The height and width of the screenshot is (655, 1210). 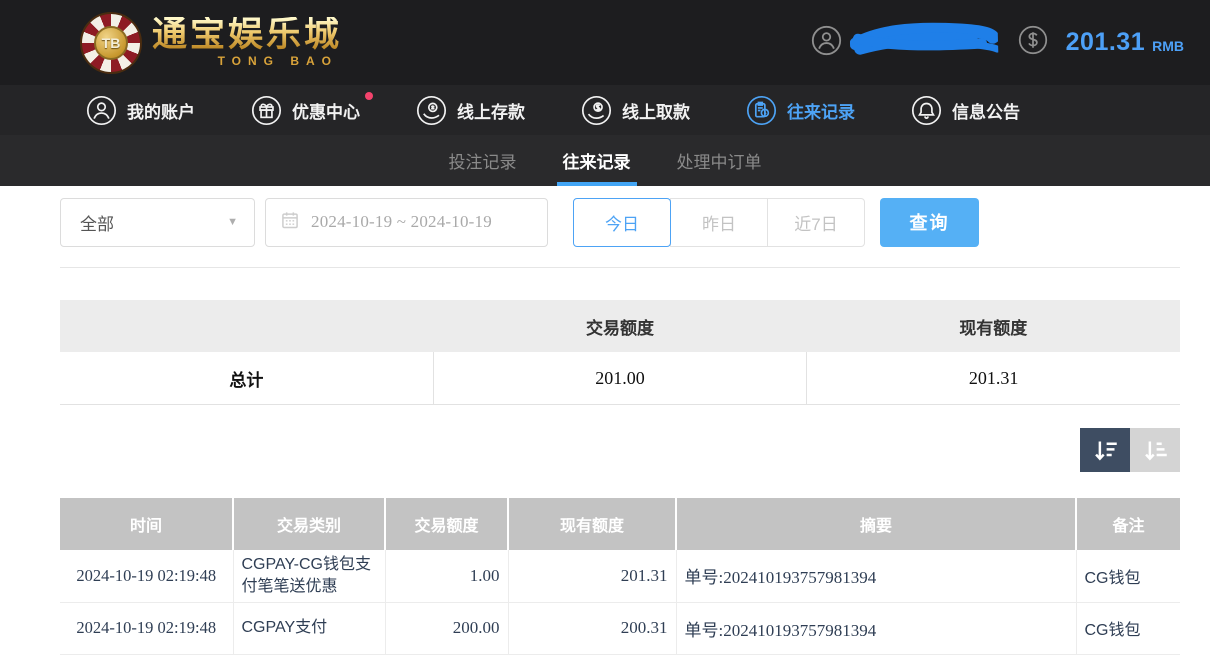 I want to click on records-icon, so click(x=761, y=110).